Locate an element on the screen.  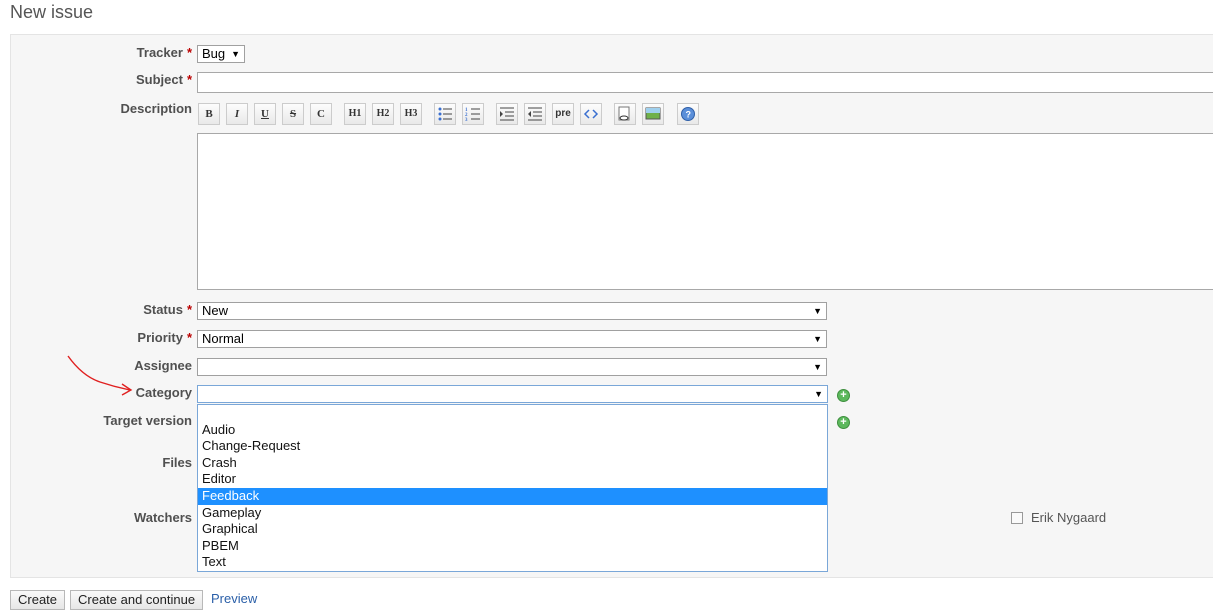
status-select: New ▼ is located at coordinates (512, 311).